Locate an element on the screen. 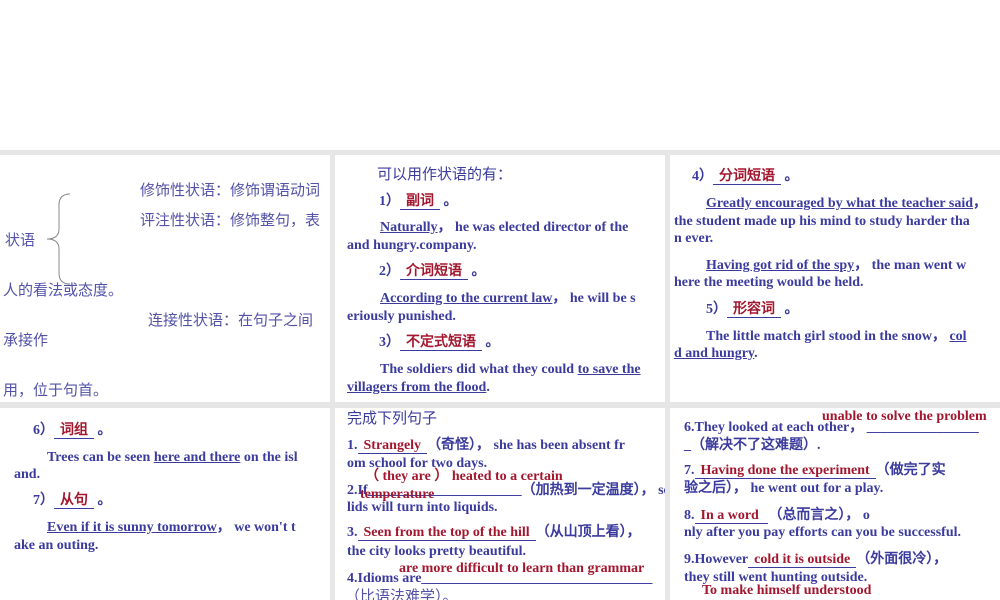 This screenshot has height=600, width=1000. answer-text: 副词 is located at coordinates (420, 202).